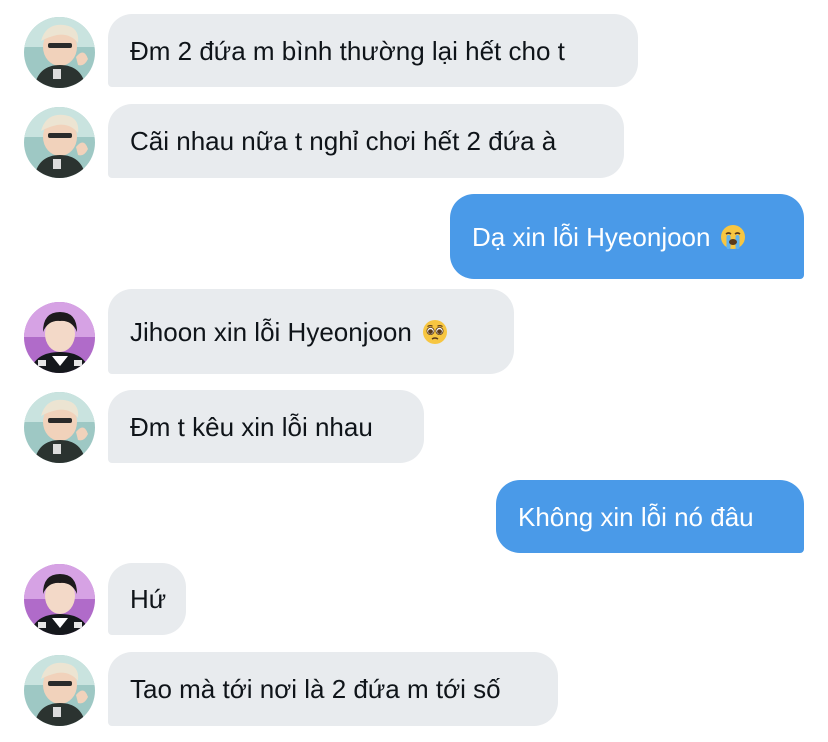 The width and height of the screenshot is (828, 742). I want to click on incoming-message-bubble: Tao mà tới nơi là 2 đứa m tới số, so click(333, 689).